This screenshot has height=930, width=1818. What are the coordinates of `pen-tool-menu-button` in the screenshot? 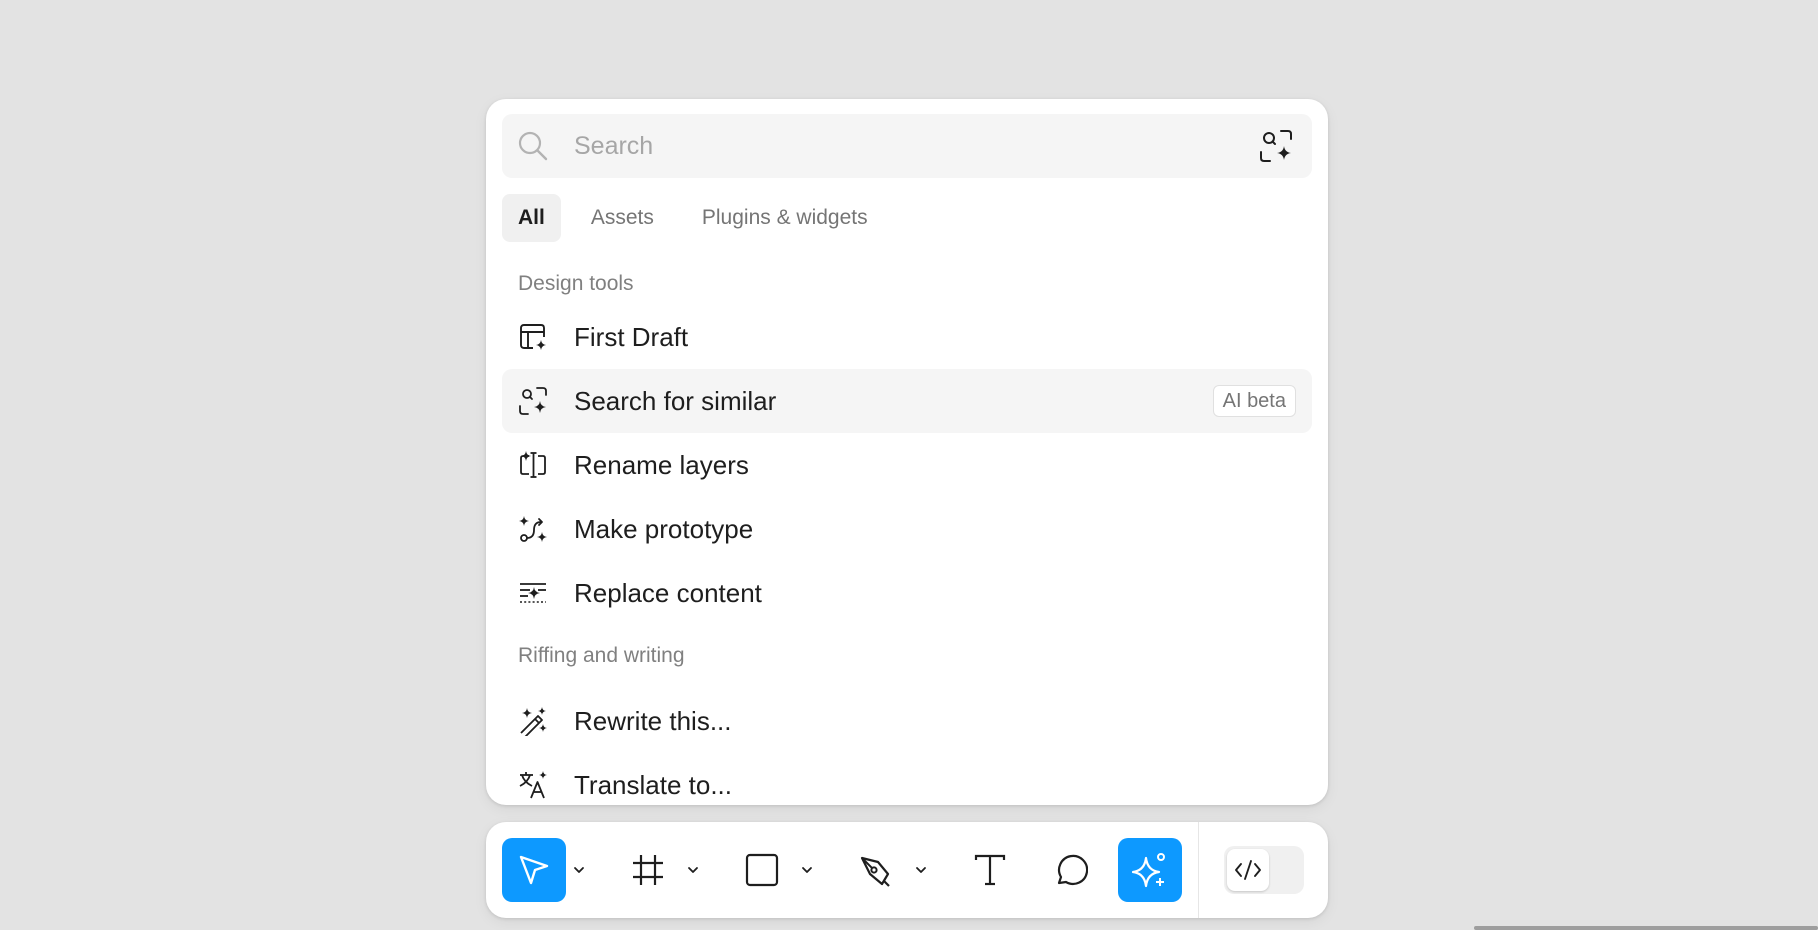 It's located at (921, 870).